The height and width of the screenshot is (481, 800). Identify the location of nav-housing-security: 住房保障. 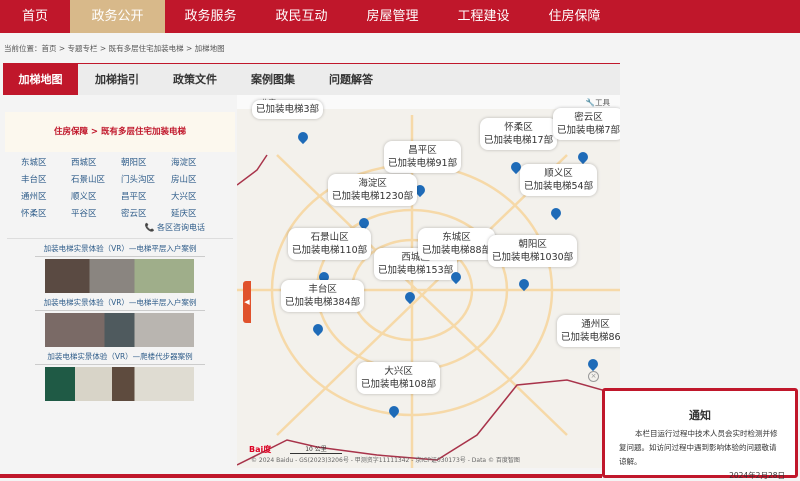
(574, 16).